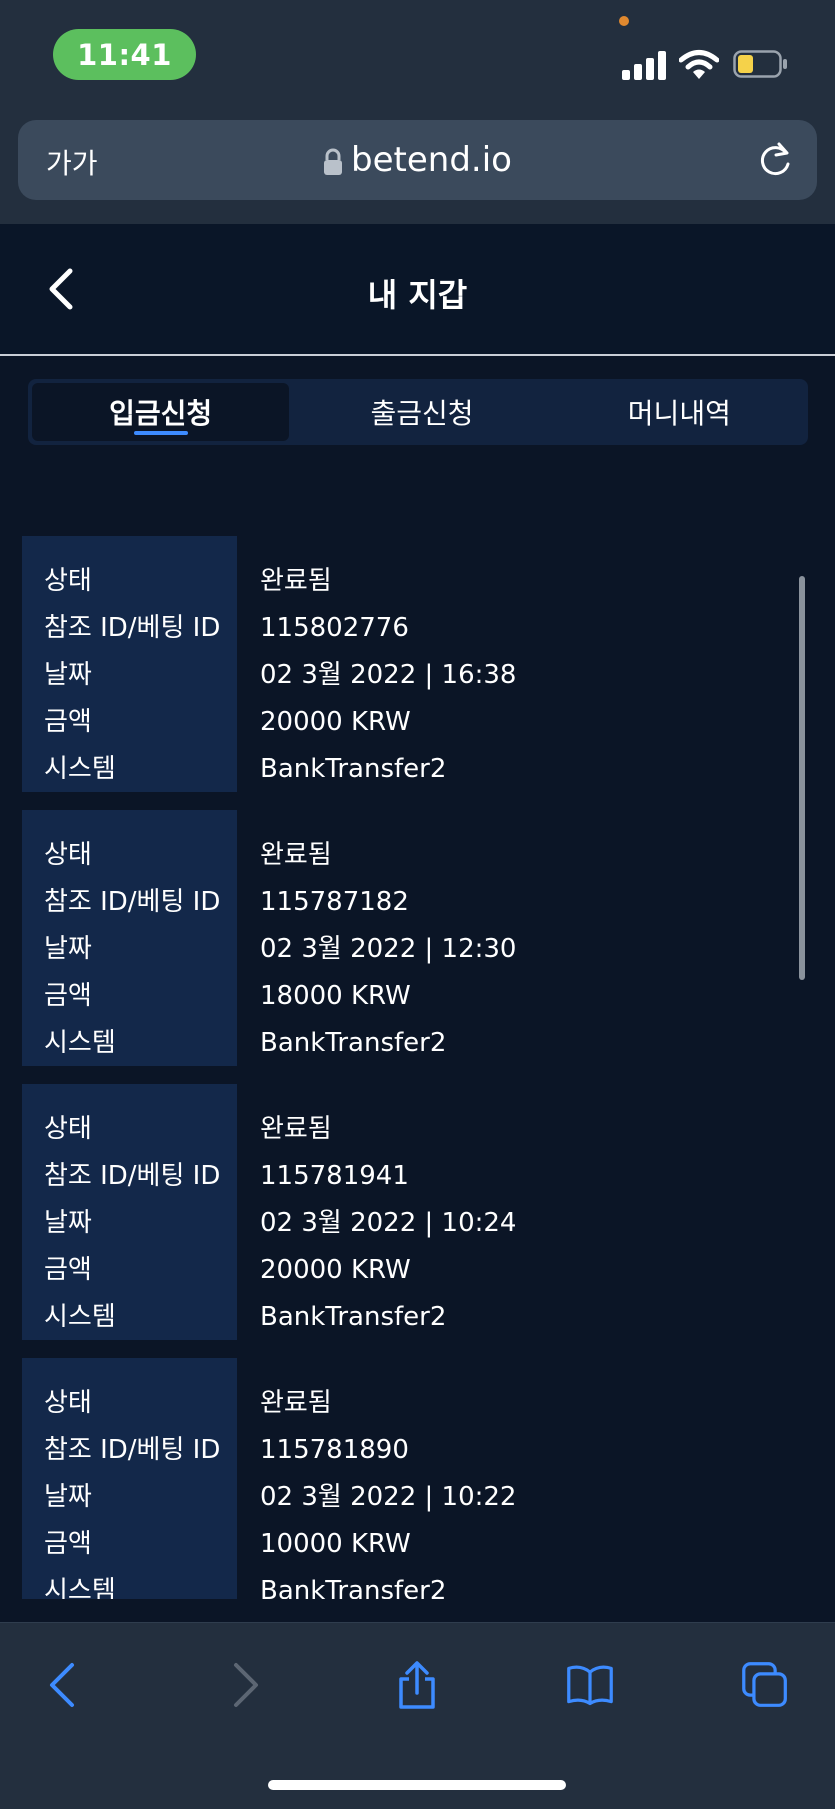  Describe the element at coordinates (417, 295) in the screenshot. I see `page-title: 내 지갑` at that location.